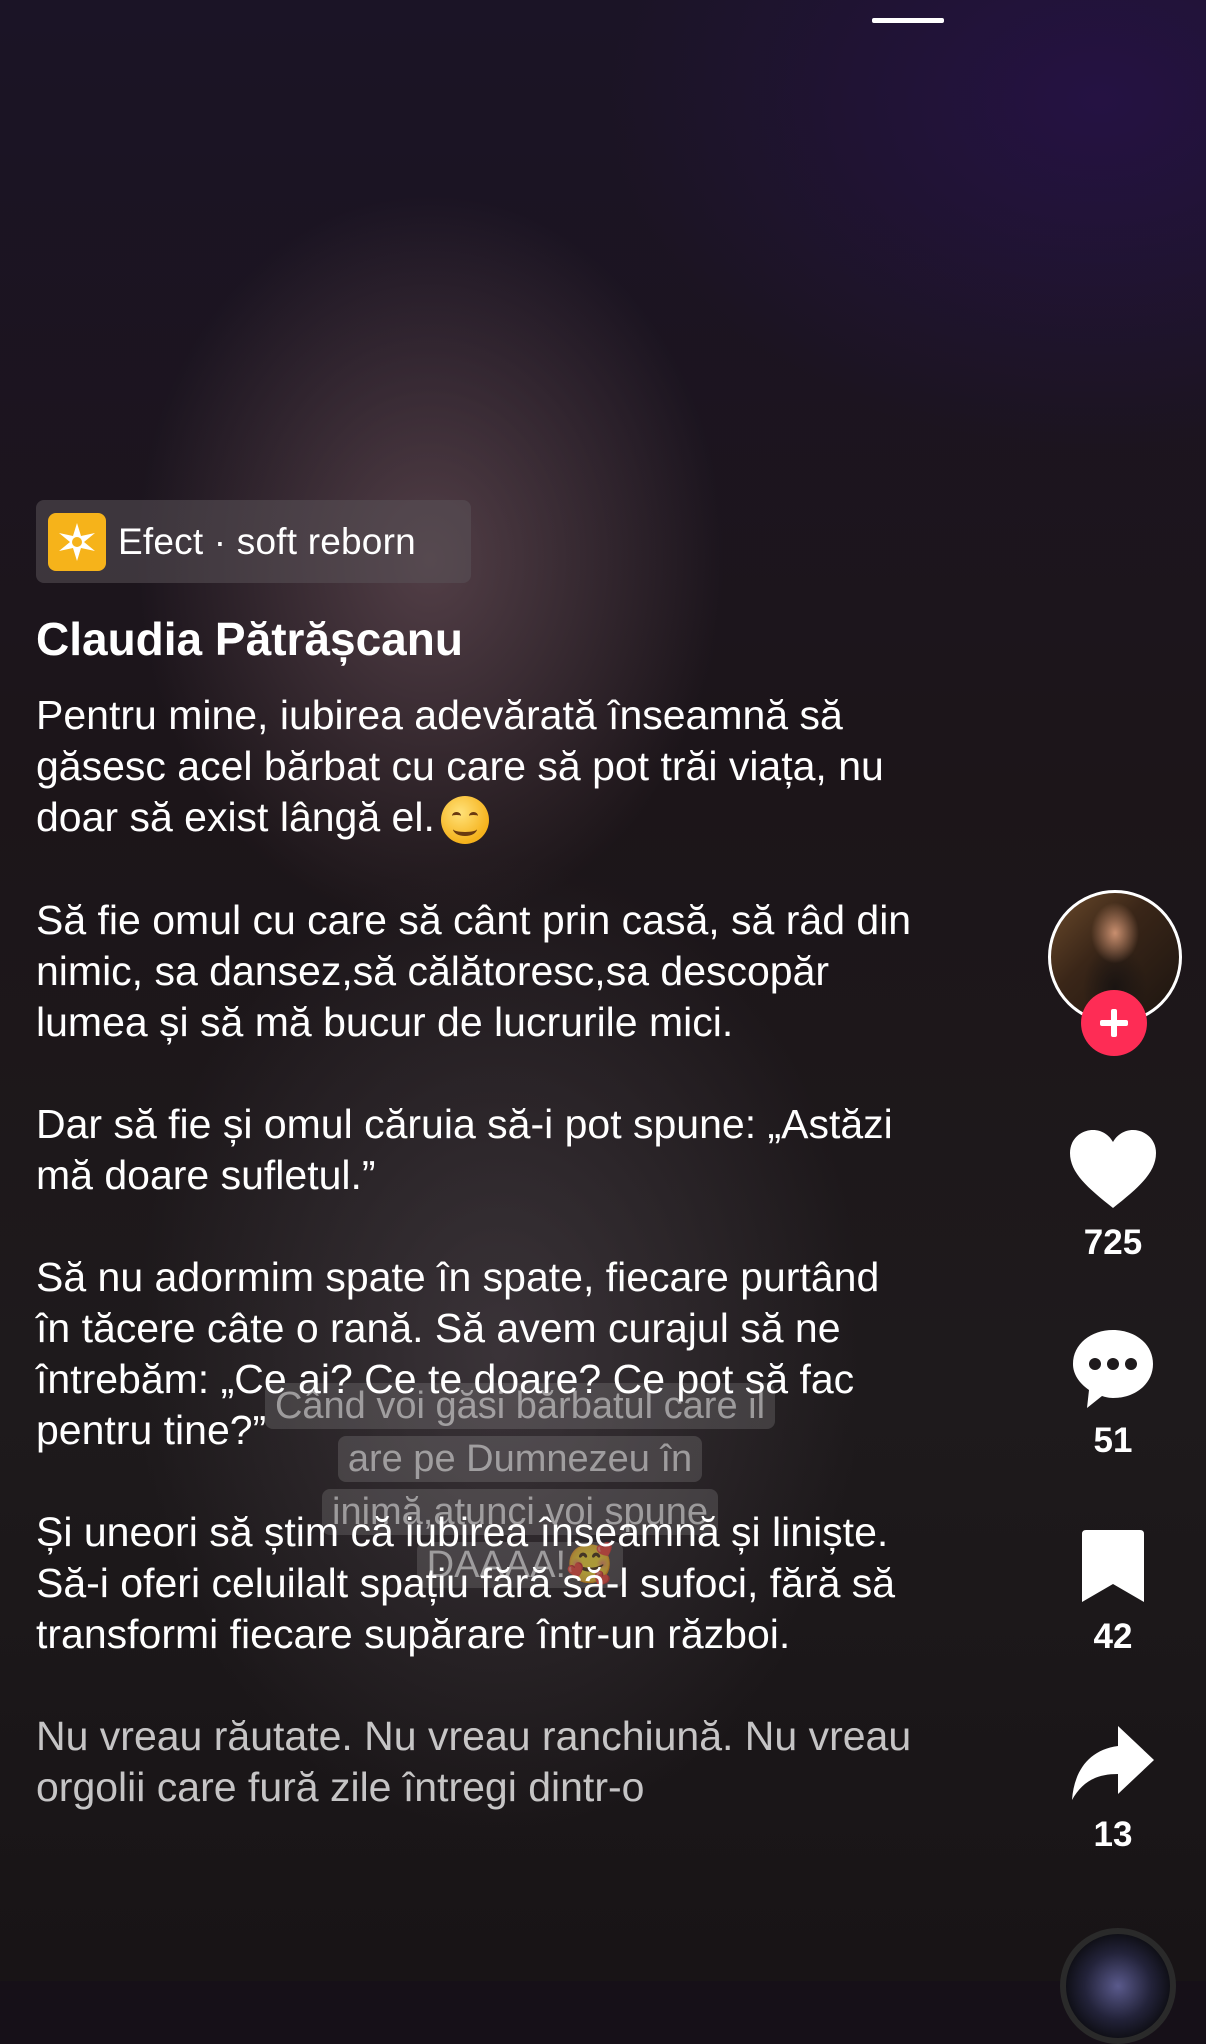  I want to click on share-arrow-icon, so click(1113, 1763).